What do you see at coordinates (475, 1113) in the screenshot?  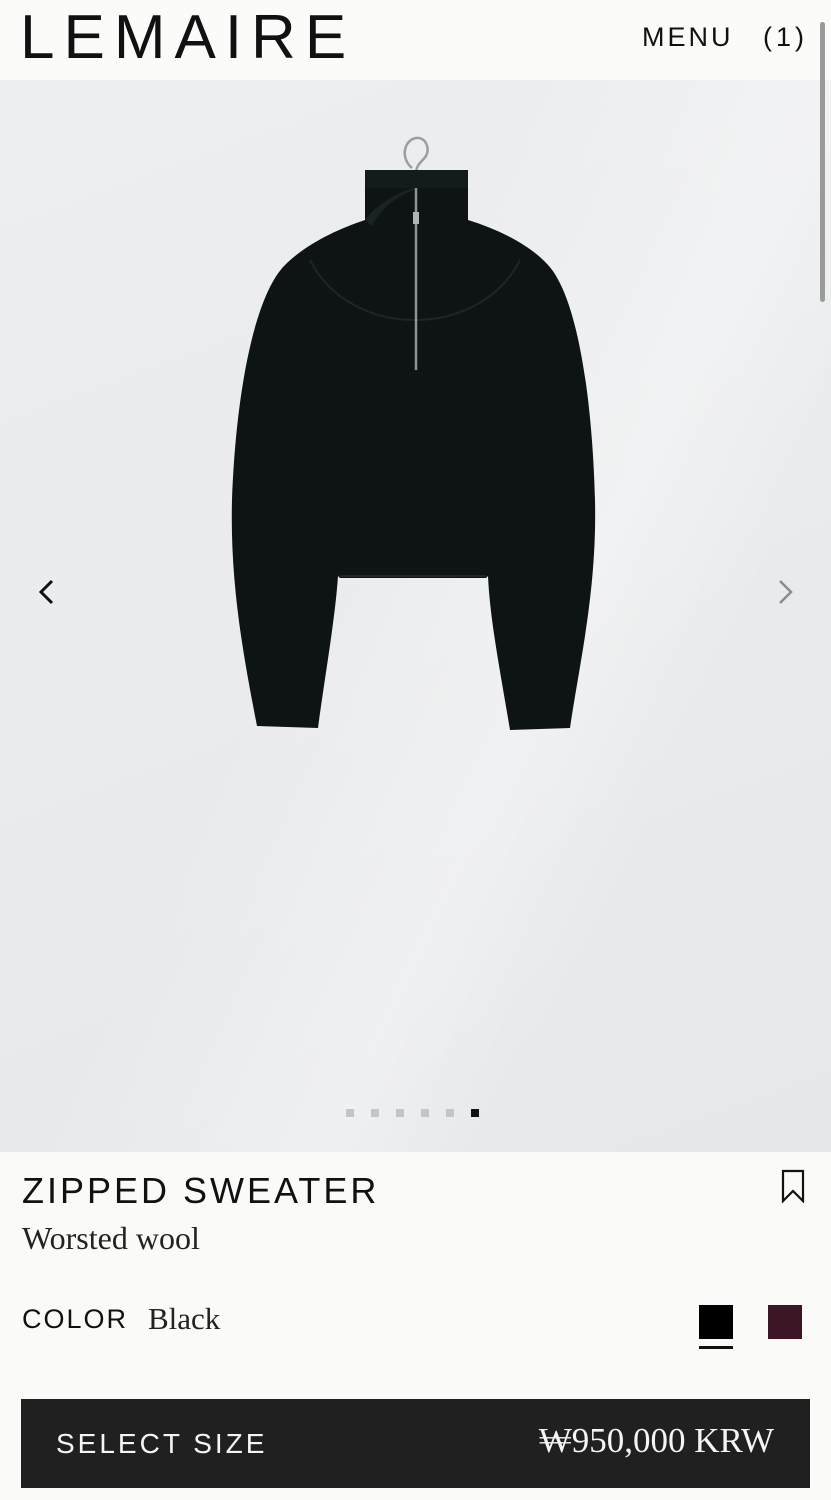 I see `gallery-dot-active` at bounding box center [475, 1113].